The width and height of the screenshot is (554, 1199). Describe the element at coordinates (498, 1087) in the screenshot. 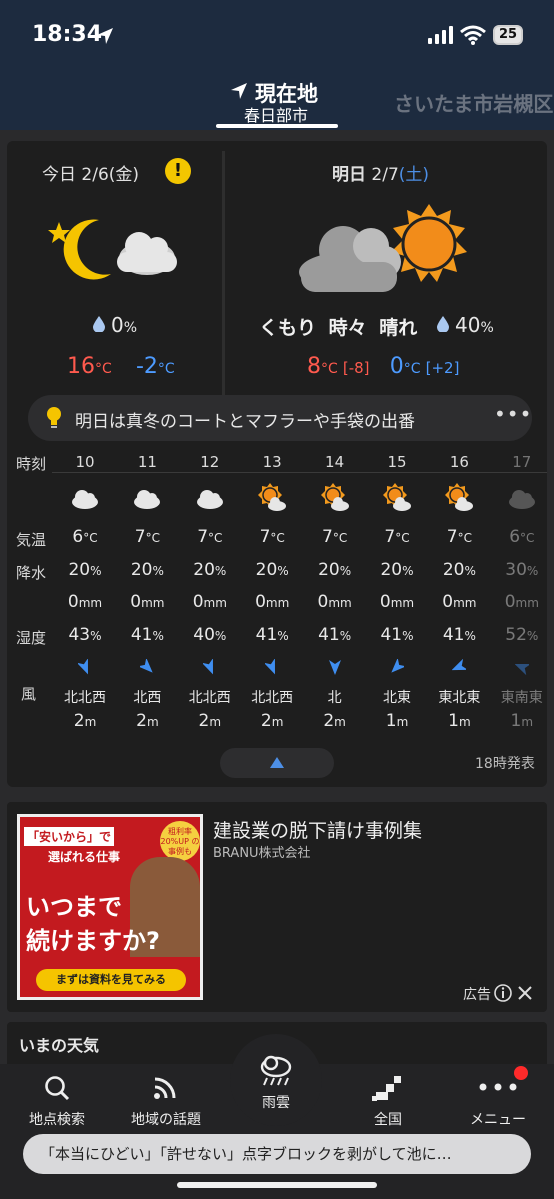

I see `more-dots-icon` at that location.